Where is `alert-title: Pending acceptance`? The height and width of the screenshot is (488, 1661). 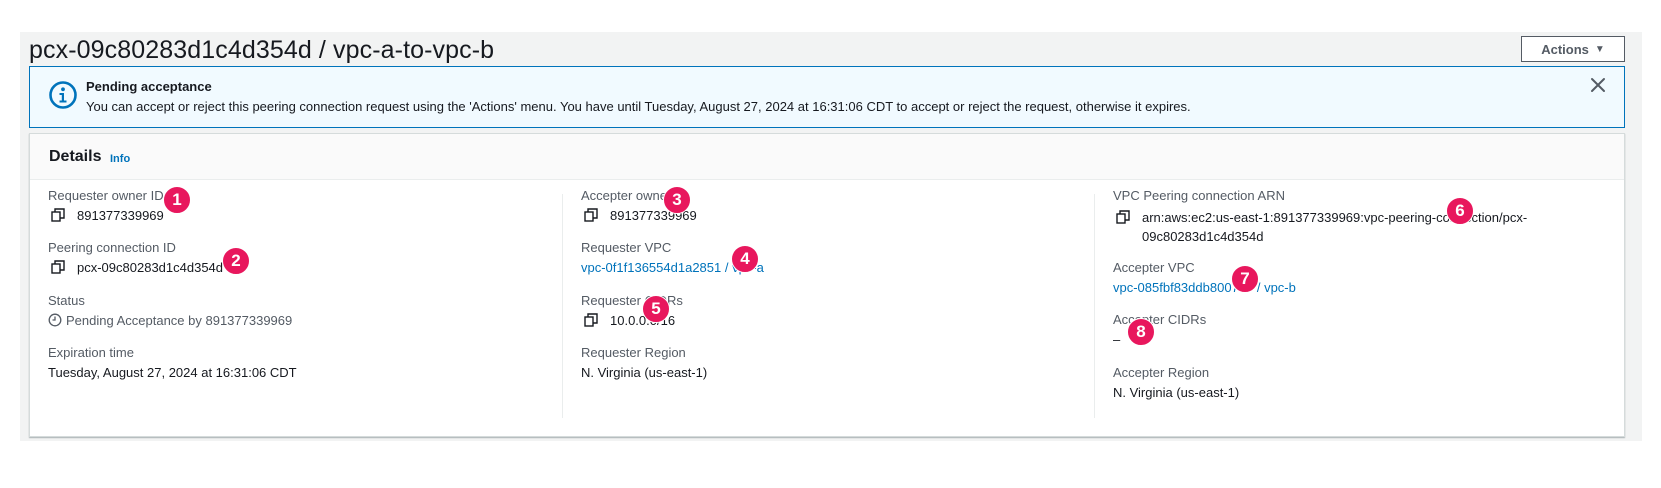
alert-title: Pending acceptance is located at coordinates (149, 86).